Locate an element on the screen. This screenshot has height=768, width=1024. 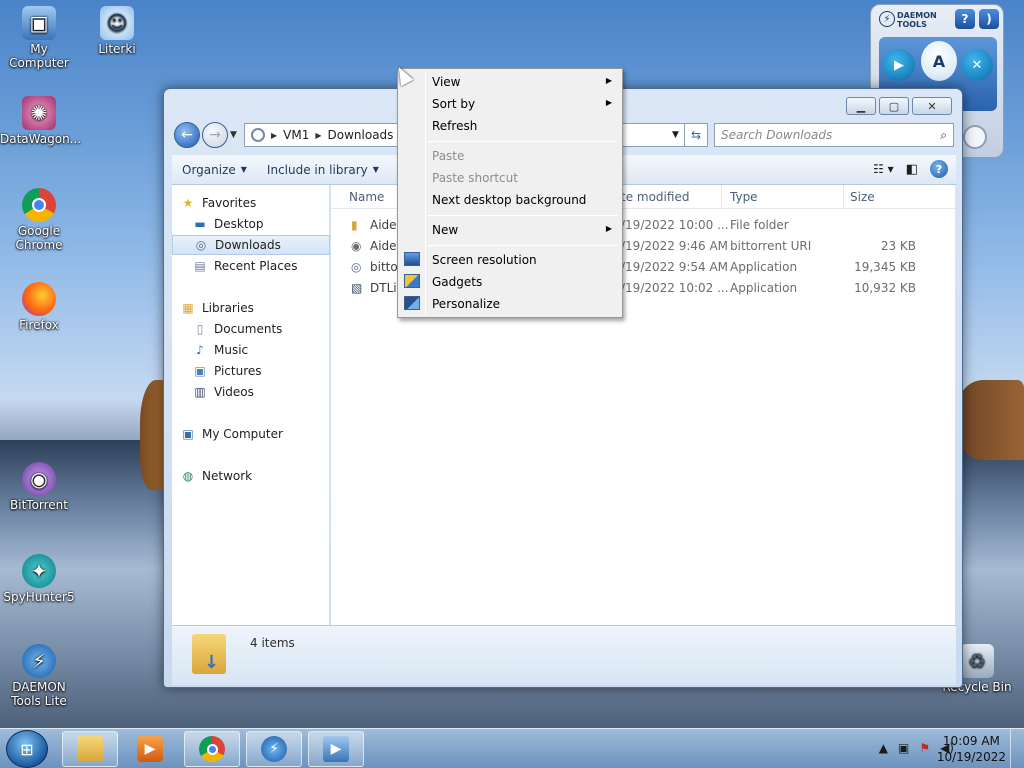
search-input: Search Downloads ⌕ is located at coordinates (834, 135).